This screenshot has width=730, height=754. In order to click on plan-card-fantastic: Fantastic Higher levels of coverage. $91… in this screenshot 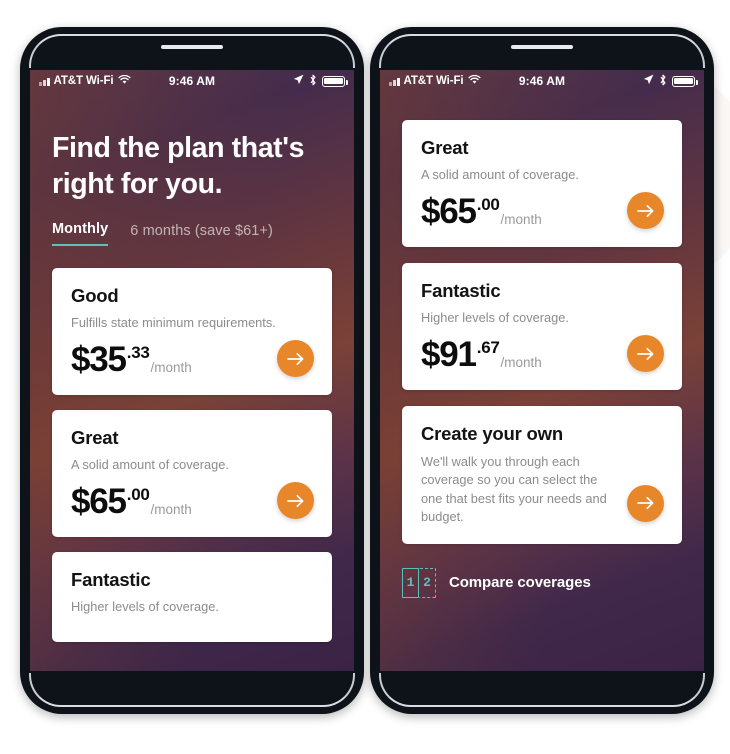, I will do `click(542, 327)`.